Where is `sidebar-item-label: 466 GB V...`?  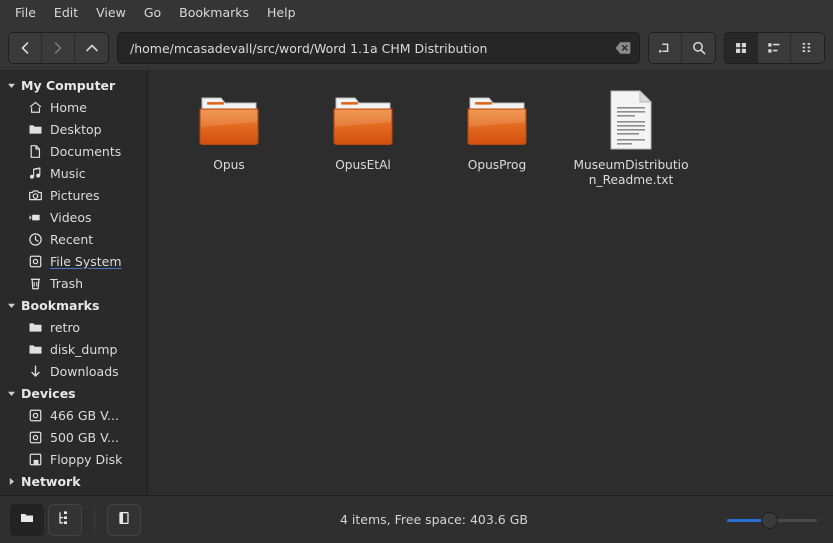 sidebar-item-label: 466 GB V... is located at coordinates (84, 415).